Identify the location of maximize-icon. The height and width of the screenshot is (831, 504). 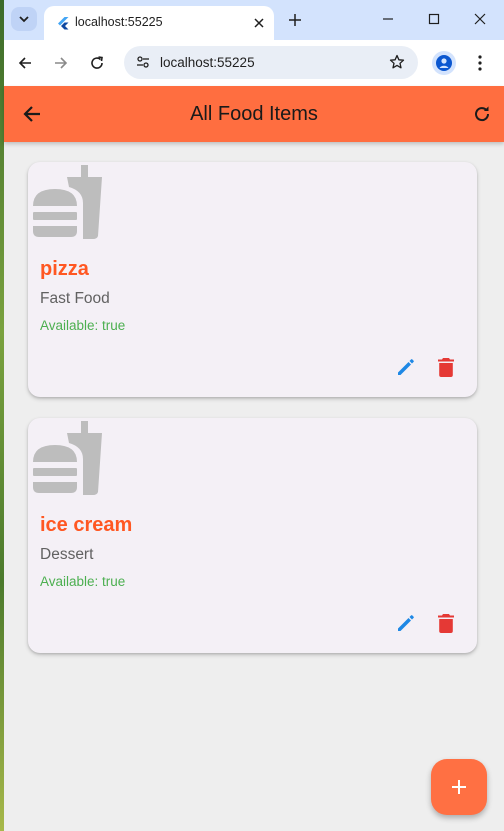
(434, 19).